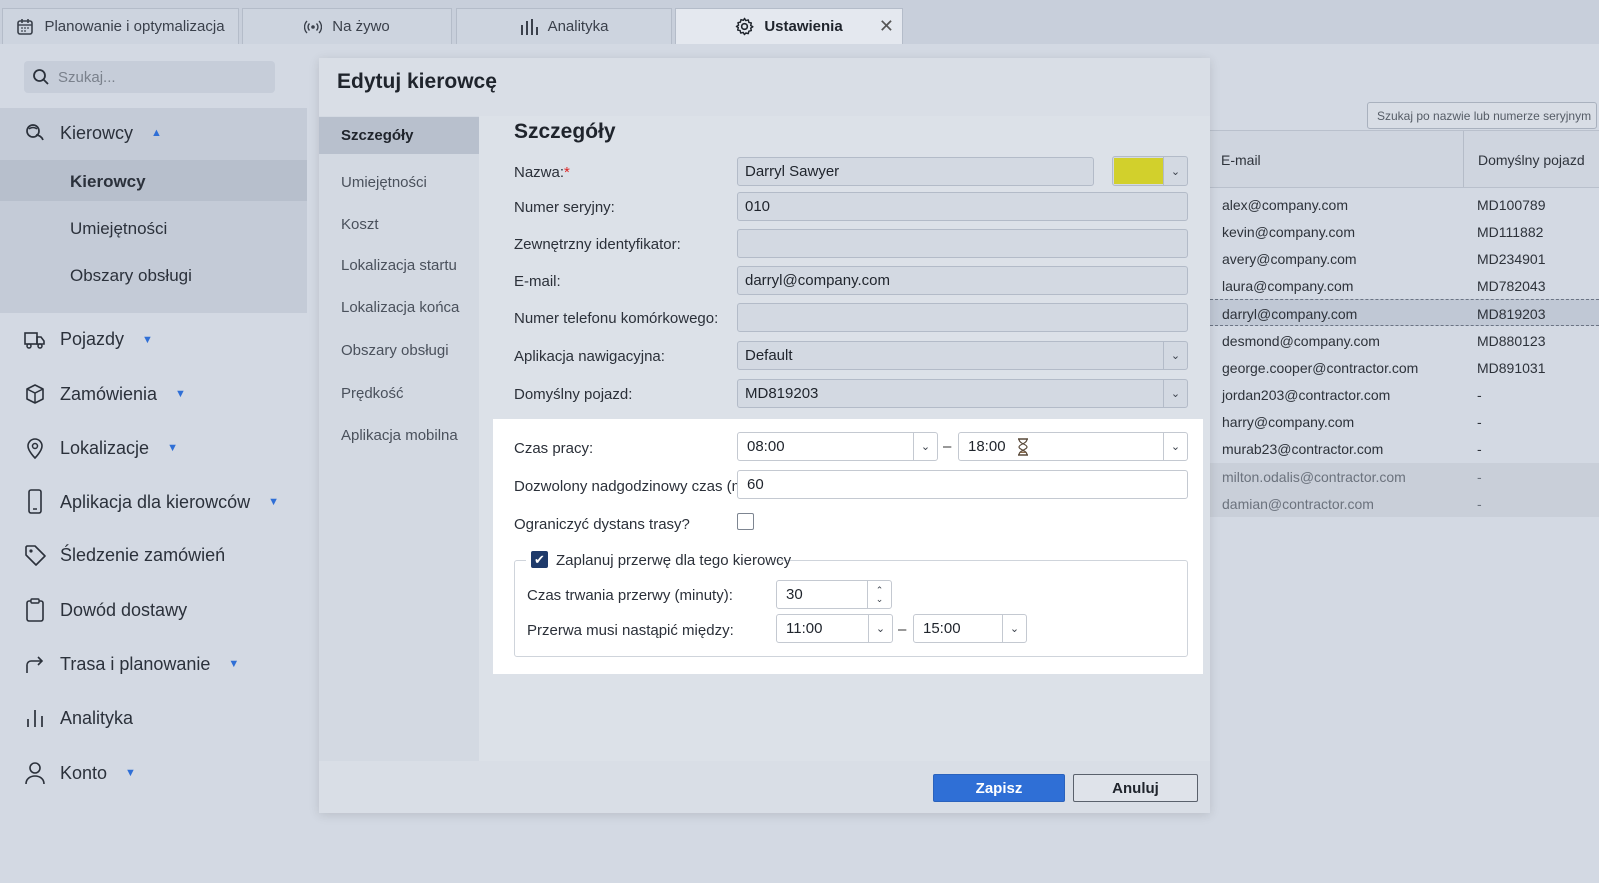  I want to click on table-row-selected: darryl@company.com MD819203, so click(1404, 312).